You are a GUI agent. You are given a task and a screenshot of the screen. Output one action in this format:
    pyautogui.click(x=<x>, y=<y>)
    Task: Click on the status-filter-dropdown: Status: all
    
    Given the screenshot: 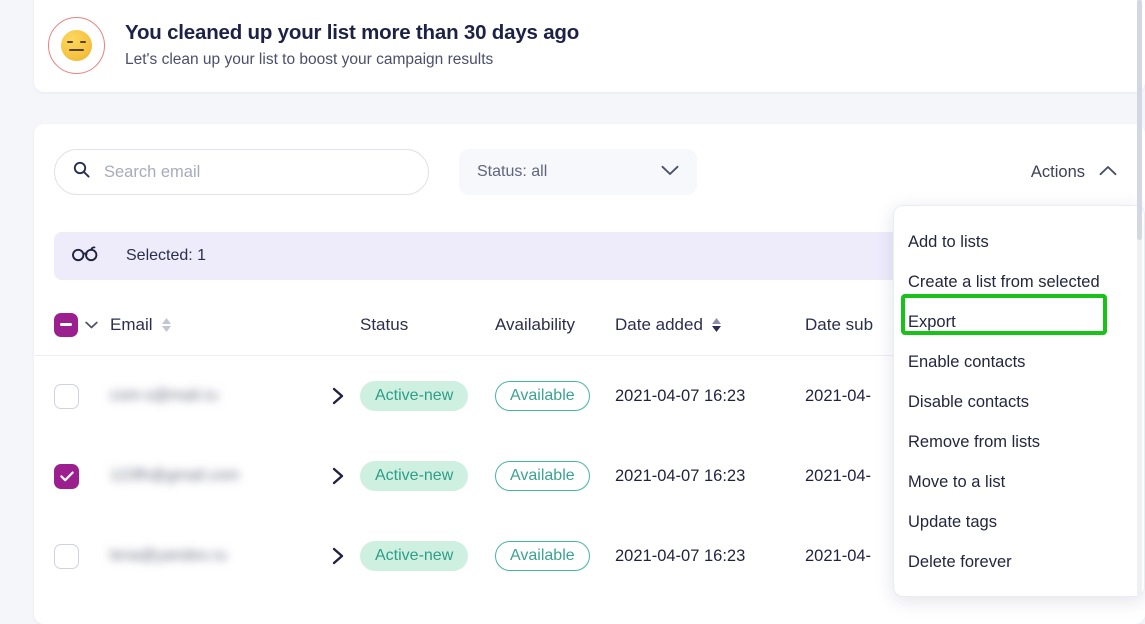 What is the action you would take?
    pyautogui.click(x=578, y=172)
    